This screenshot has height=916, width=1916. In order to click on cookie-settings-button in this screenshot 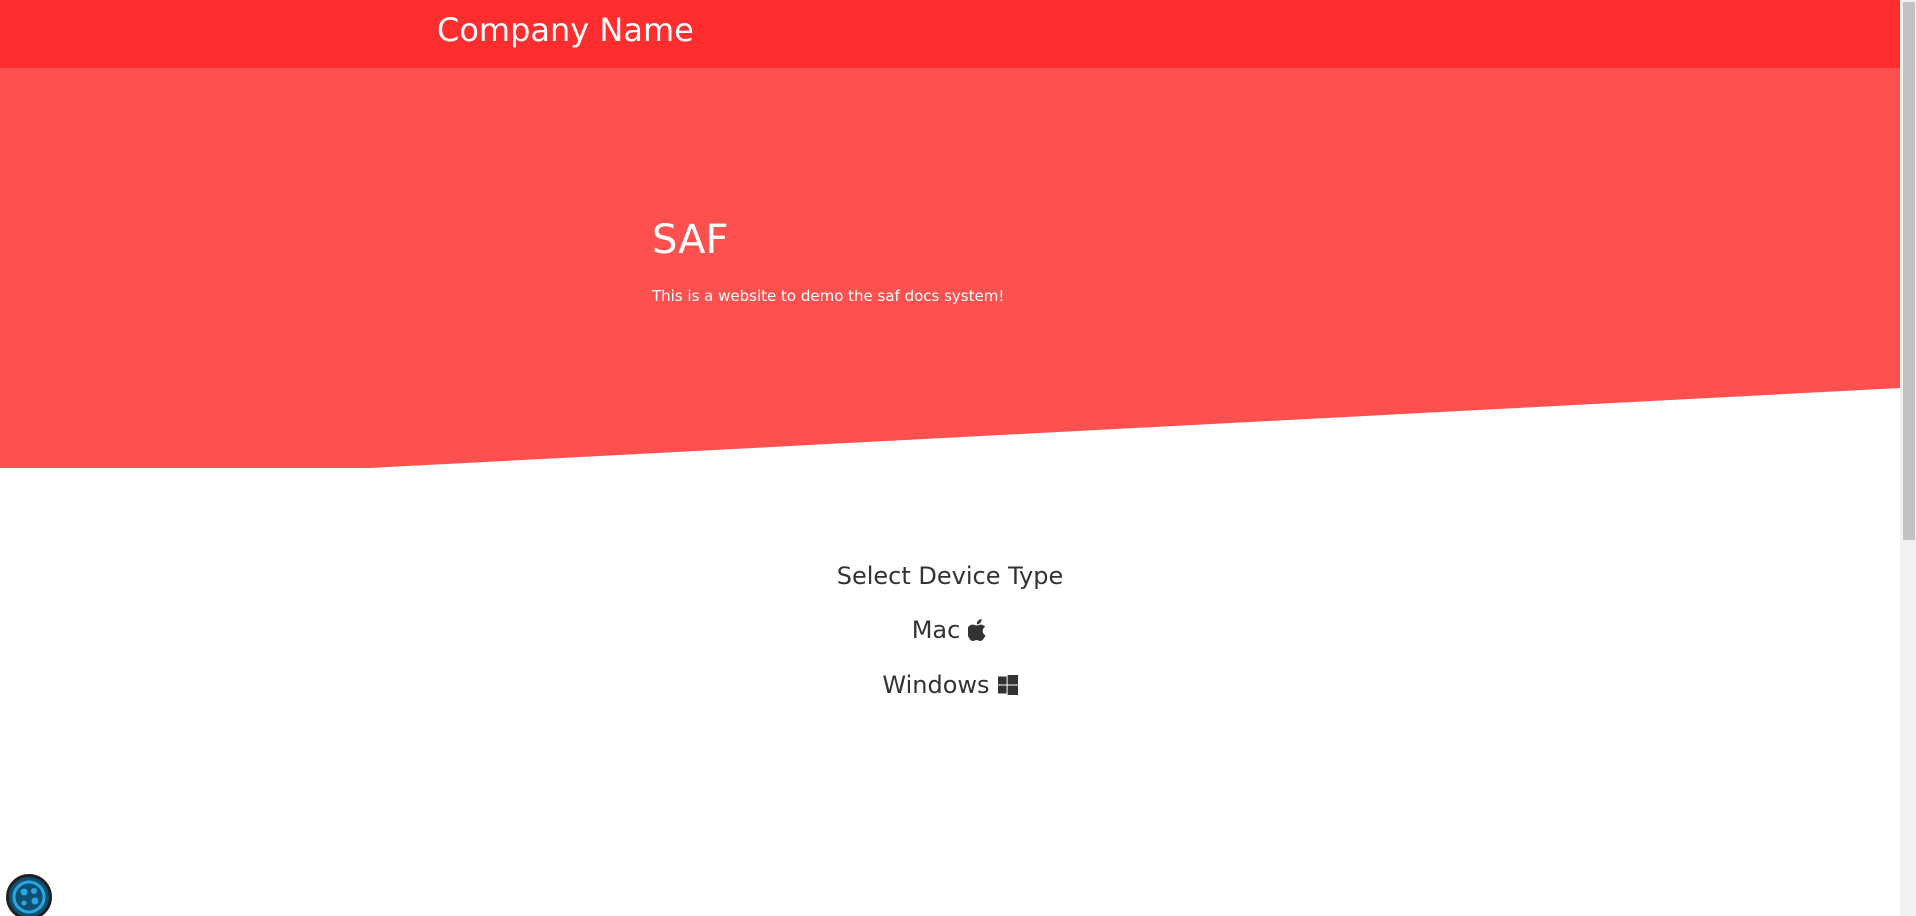, I will do `click(29, 895)`.